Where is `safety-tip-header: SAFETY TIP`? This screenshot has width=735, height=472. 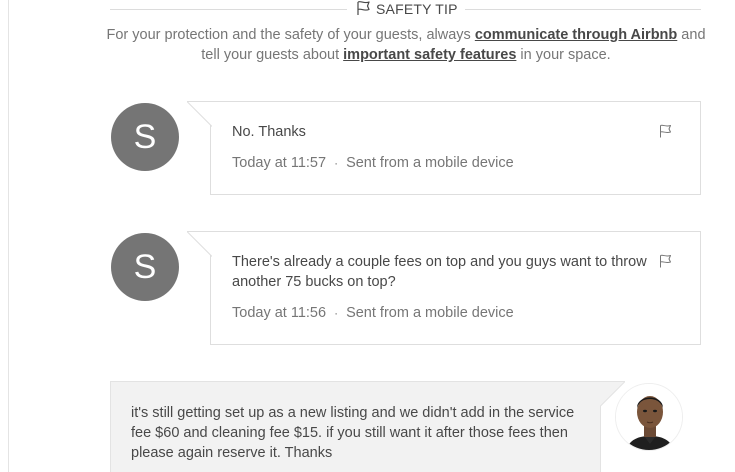
safety-tip-header: SAFETY TIP is located at coordinates (405, 10).